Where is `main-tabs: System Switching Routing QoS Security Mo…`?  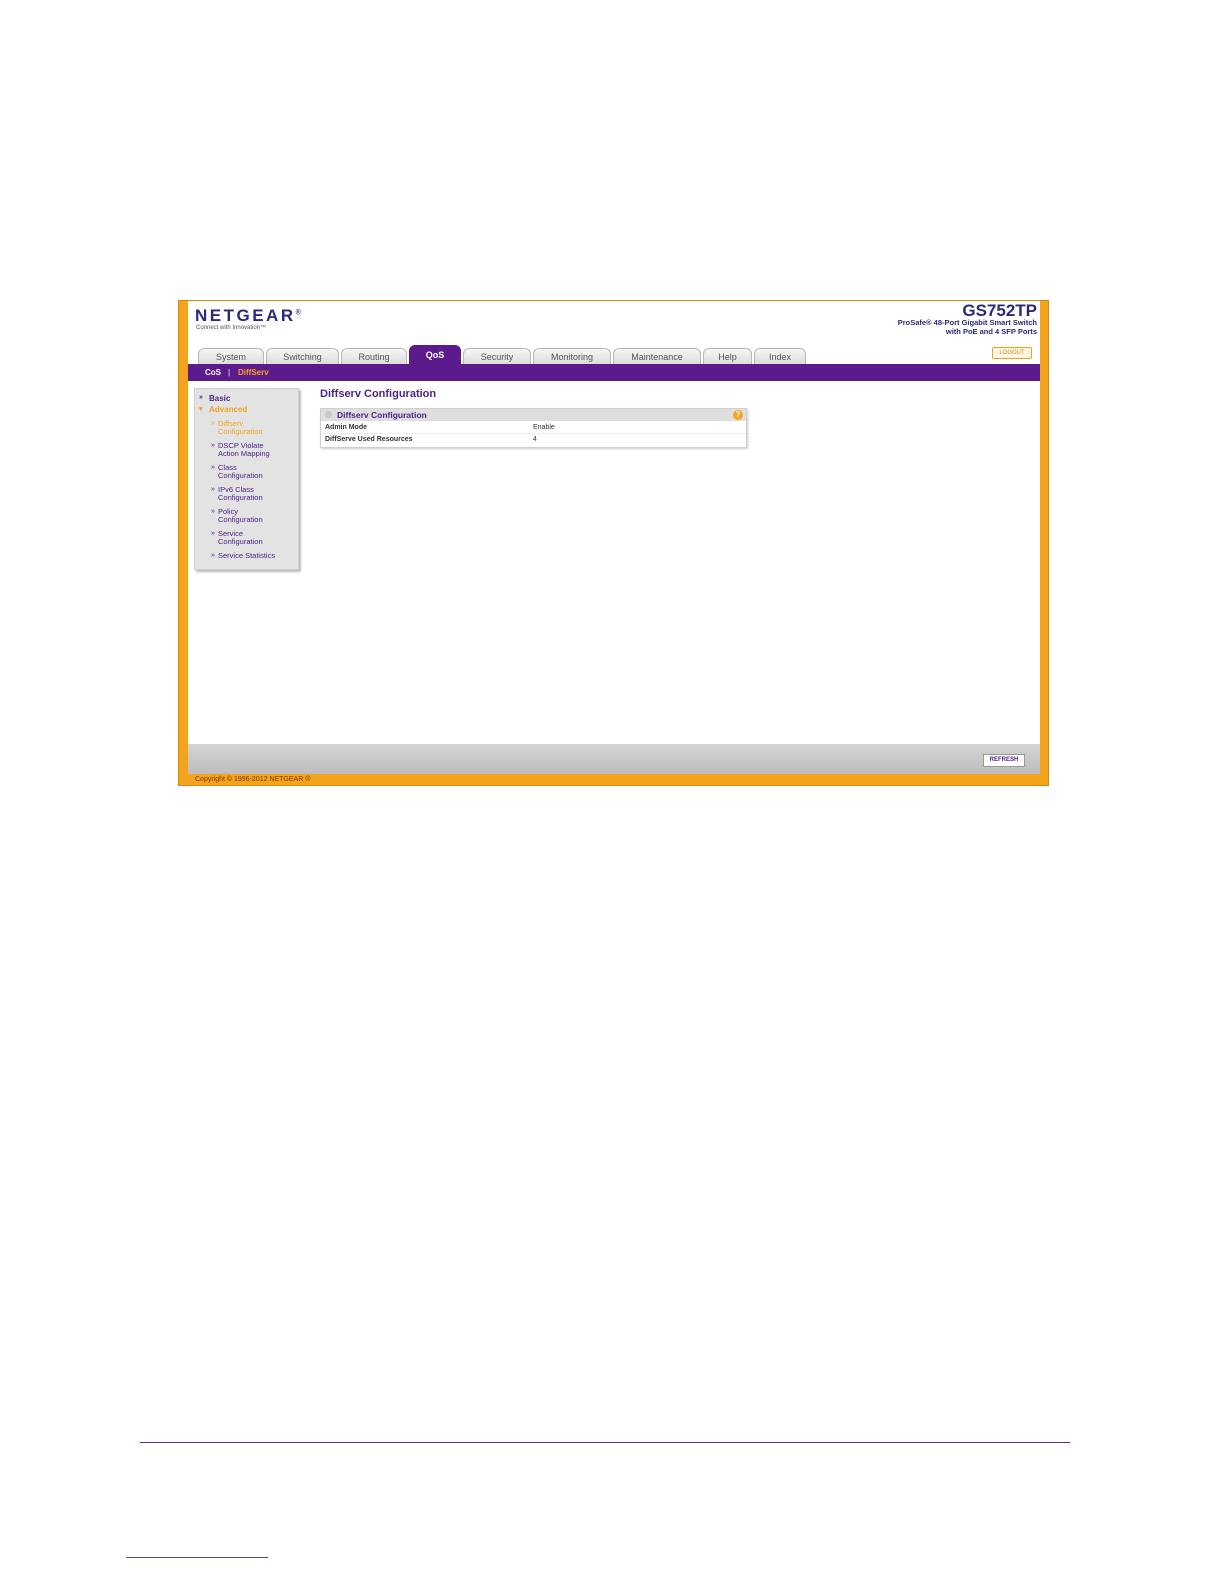
main-tabs: System Switching Routing QoS Security Mo… is located at coordinates (503, 354).